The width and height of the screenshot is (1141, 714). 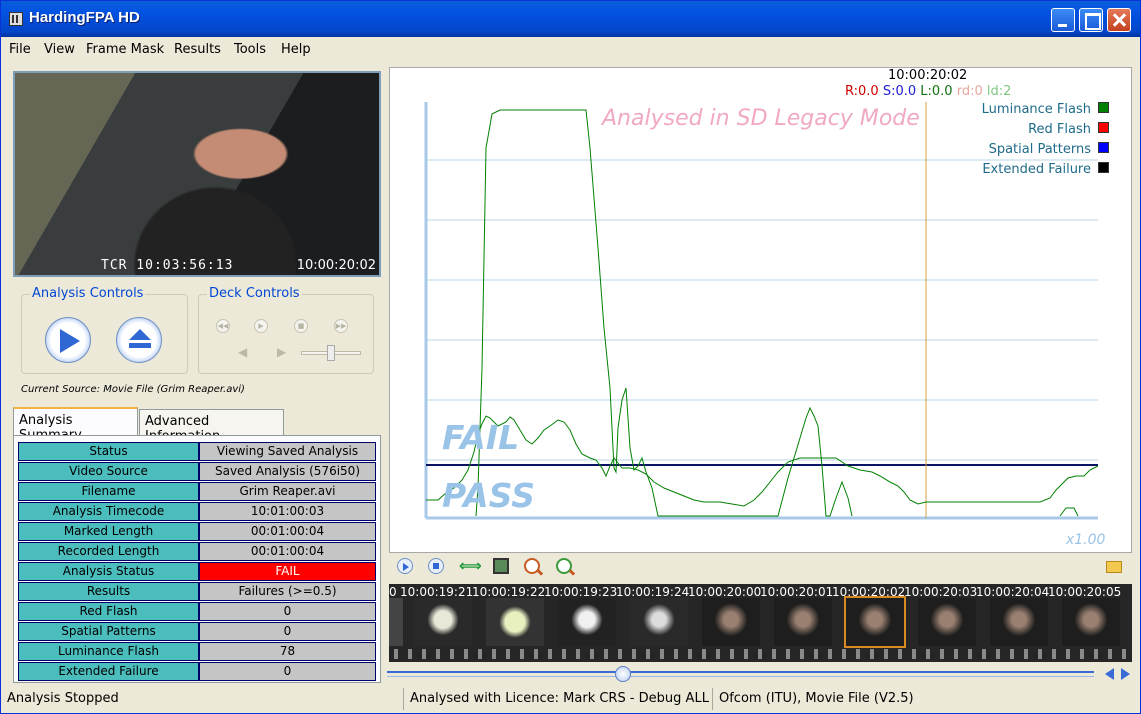 What do you see at coordinates (1063, 20) in the screenshot?
I see `minimize-button` at bounding box center [1063, 20].